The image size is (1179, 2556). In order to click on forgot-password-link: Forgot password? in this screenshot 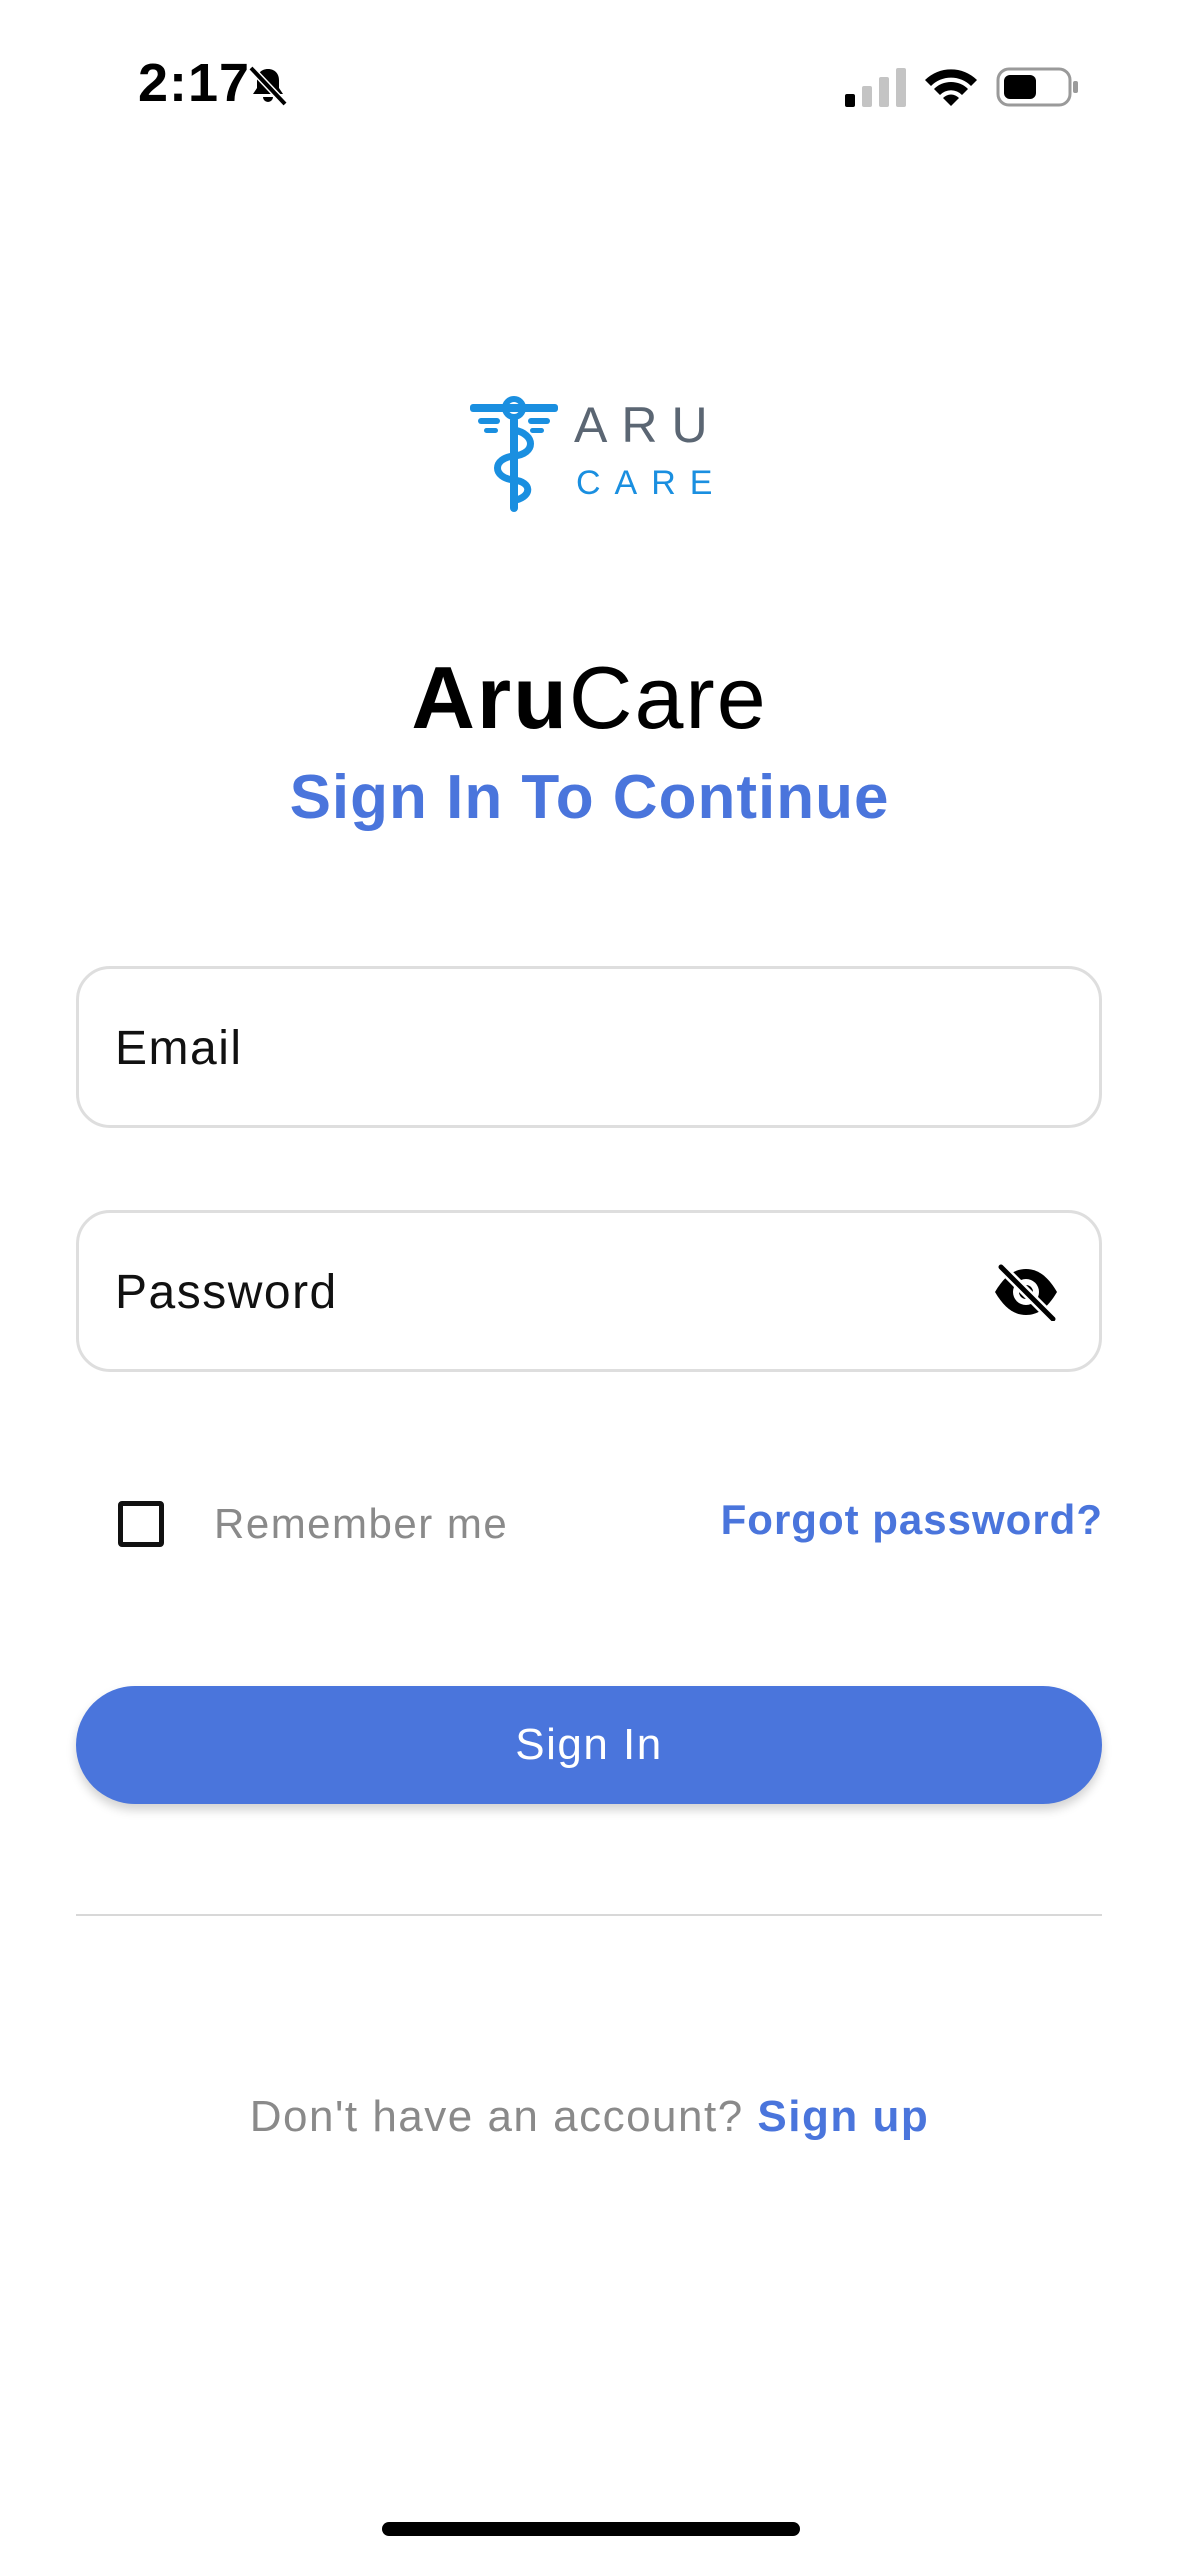, I will do `click(912, 1520)`.